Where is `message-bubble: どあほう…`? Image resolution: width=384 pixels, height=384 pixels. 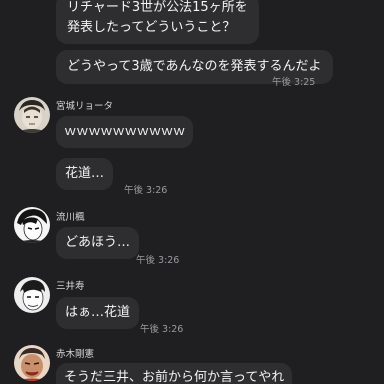 message-bubble: どあほう… is located at coordinates (98, 243).